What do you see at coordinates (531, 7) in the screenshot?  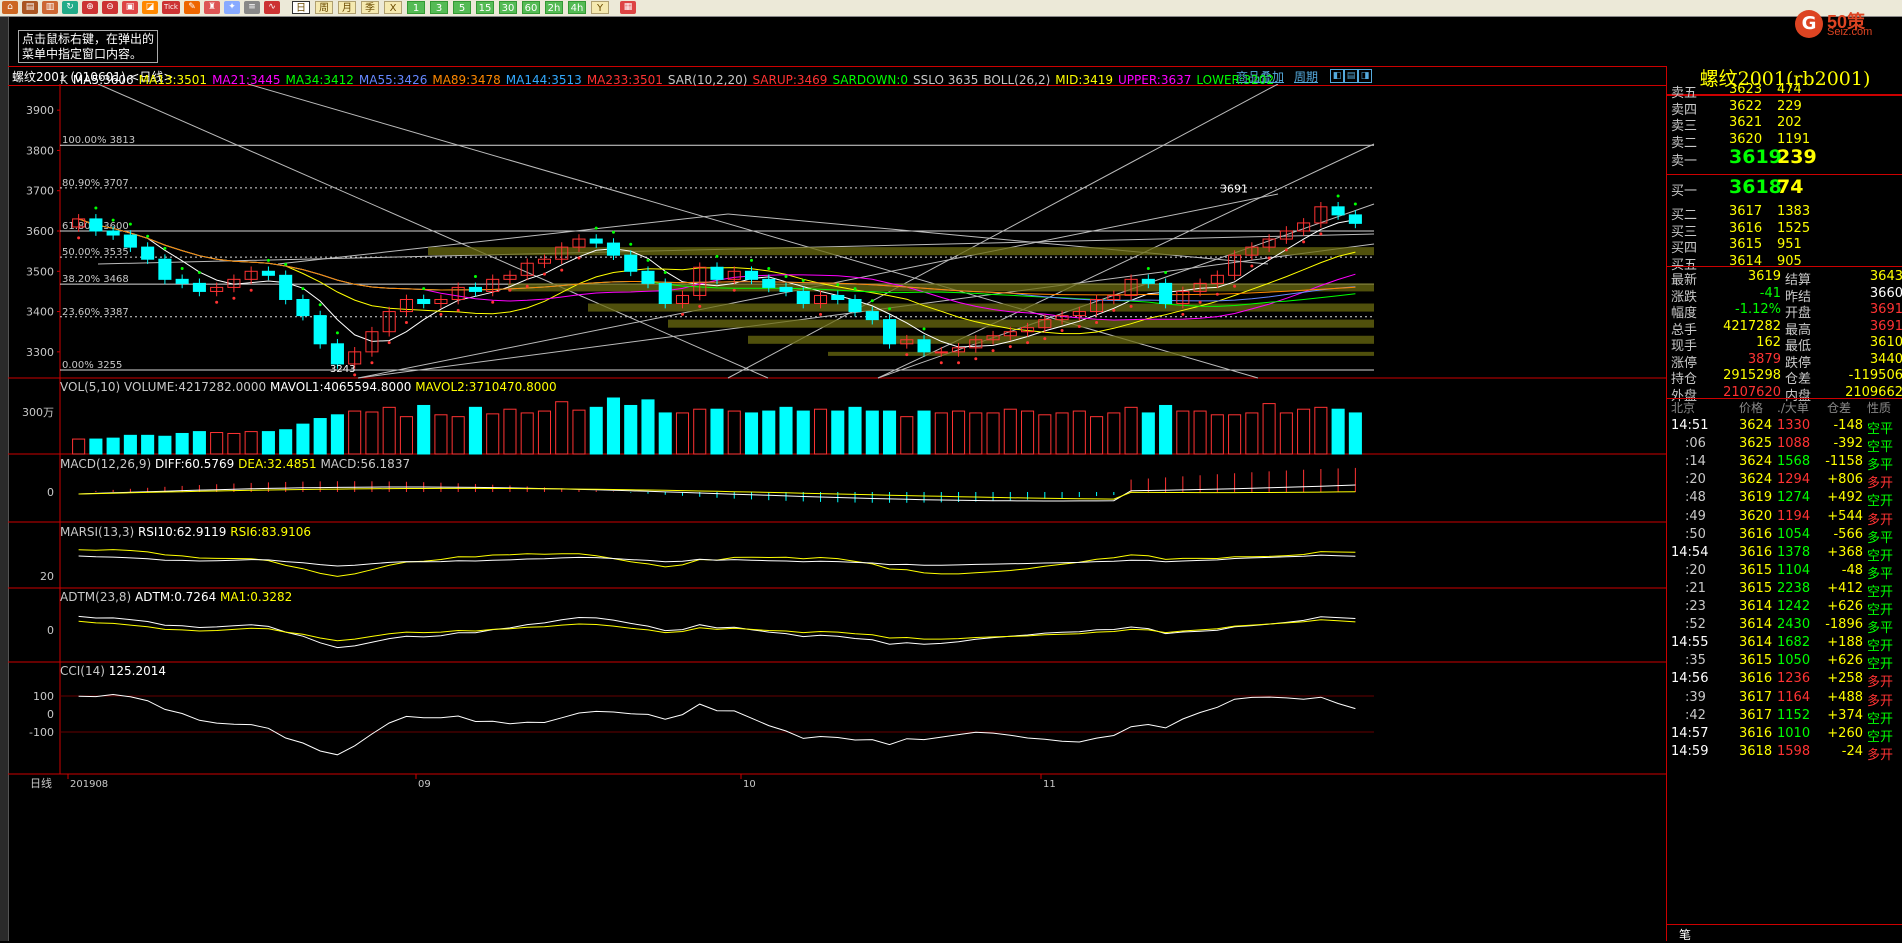 I see `period-10: 60` at bounding box center [531, 7].